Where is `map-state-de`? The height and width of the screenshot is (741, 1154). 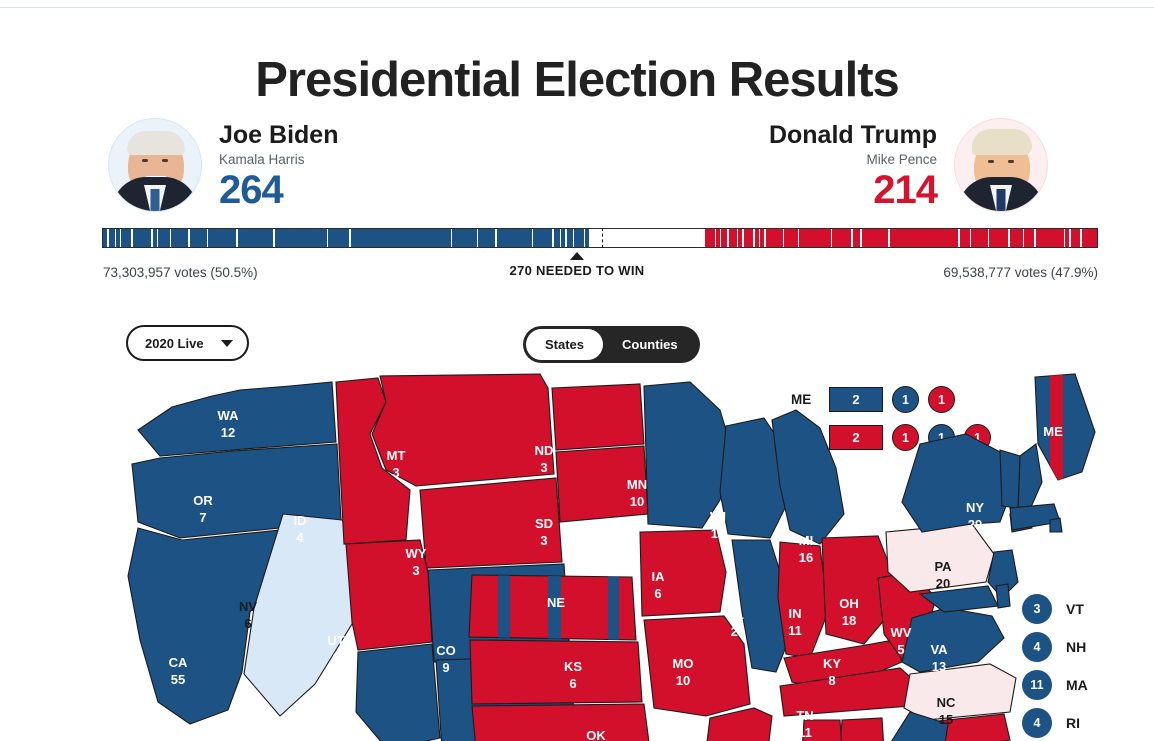 map-state-de is located at coordinates (1003, 596).